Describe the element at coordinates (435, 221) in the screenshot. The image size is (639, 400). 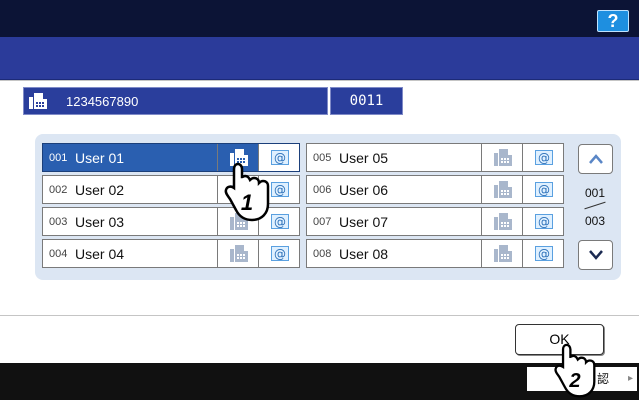
I see `address-row: 007 User 07 @` at that location.